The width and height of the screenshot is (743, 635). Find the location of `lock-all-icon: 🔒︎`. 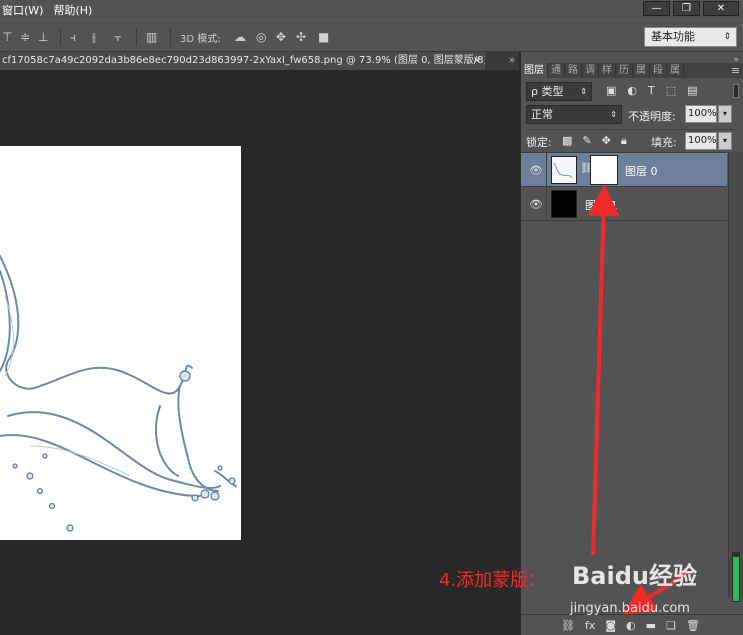

lock-all-icon: 🔒︎ is located at coordinates (624, 141).